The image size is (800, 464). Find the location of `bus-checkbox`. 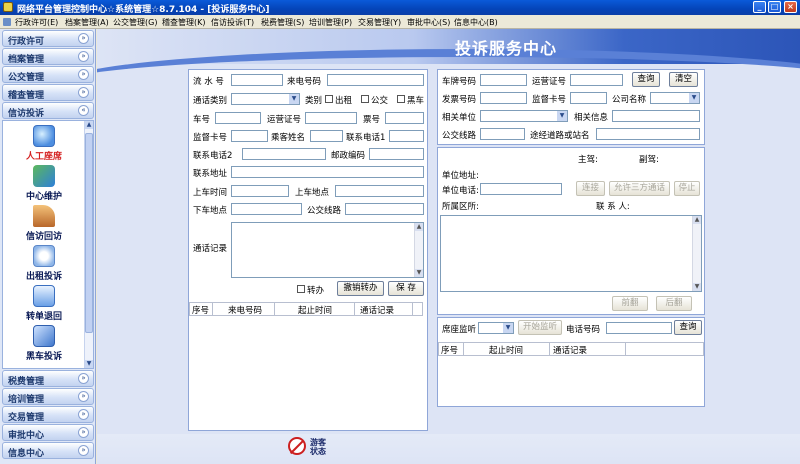

bus-checkbox is located at coordinates (365, 99).